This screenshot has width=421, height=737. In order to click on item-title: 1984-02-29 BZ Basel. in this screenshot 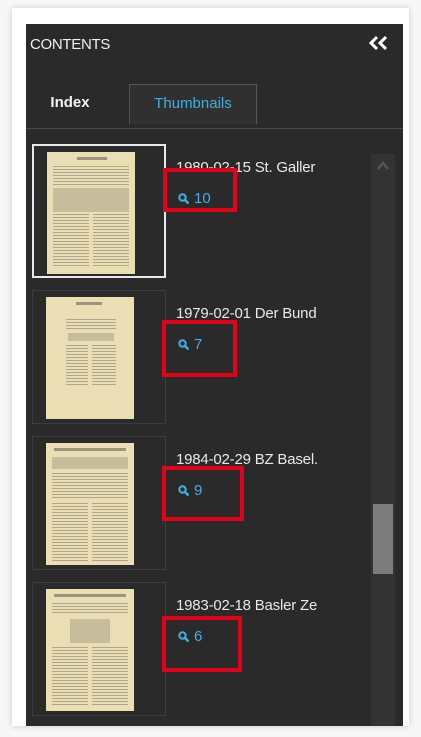, I will do `click(269, 459)`.